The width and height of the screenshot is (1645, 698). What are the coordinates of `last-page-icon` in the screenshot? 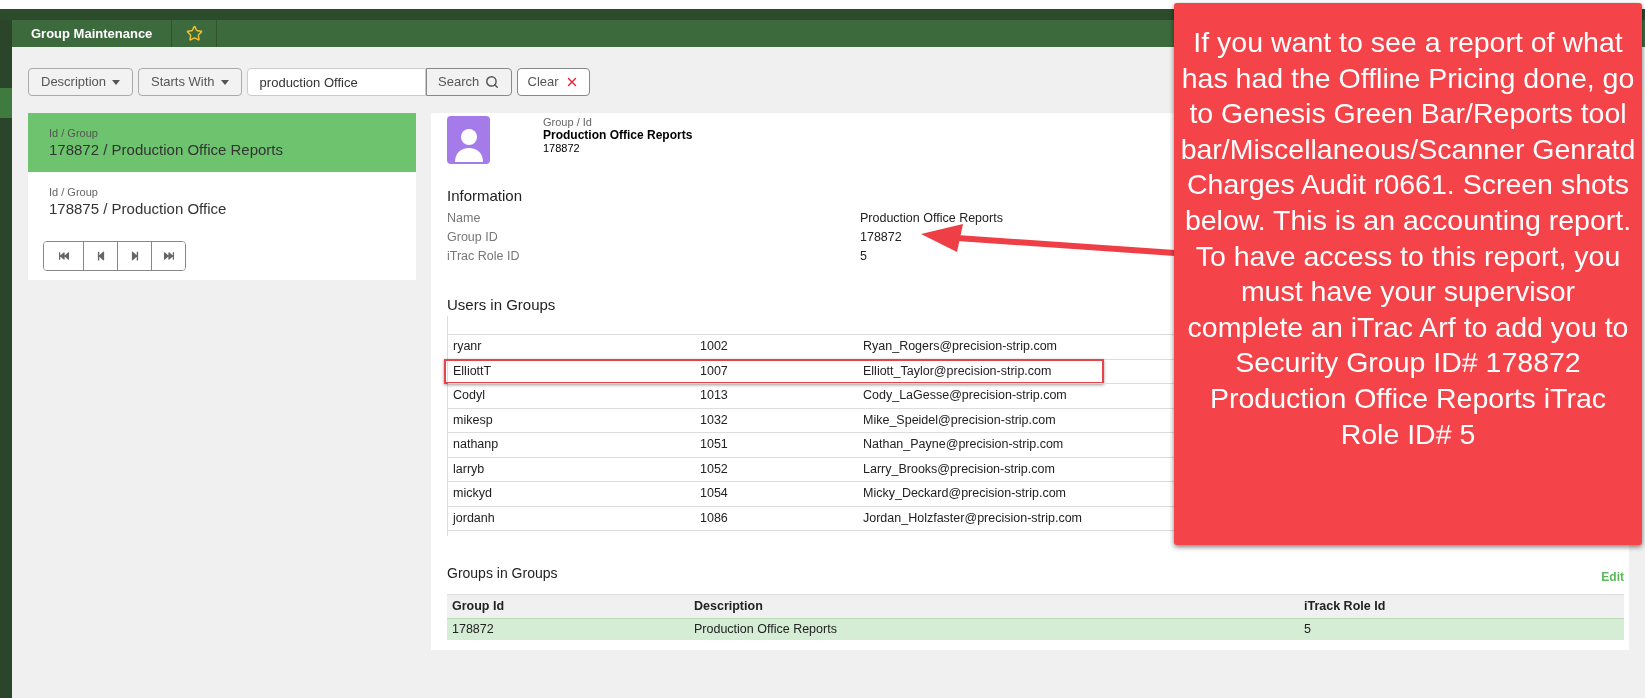 It's located at (168, 256).